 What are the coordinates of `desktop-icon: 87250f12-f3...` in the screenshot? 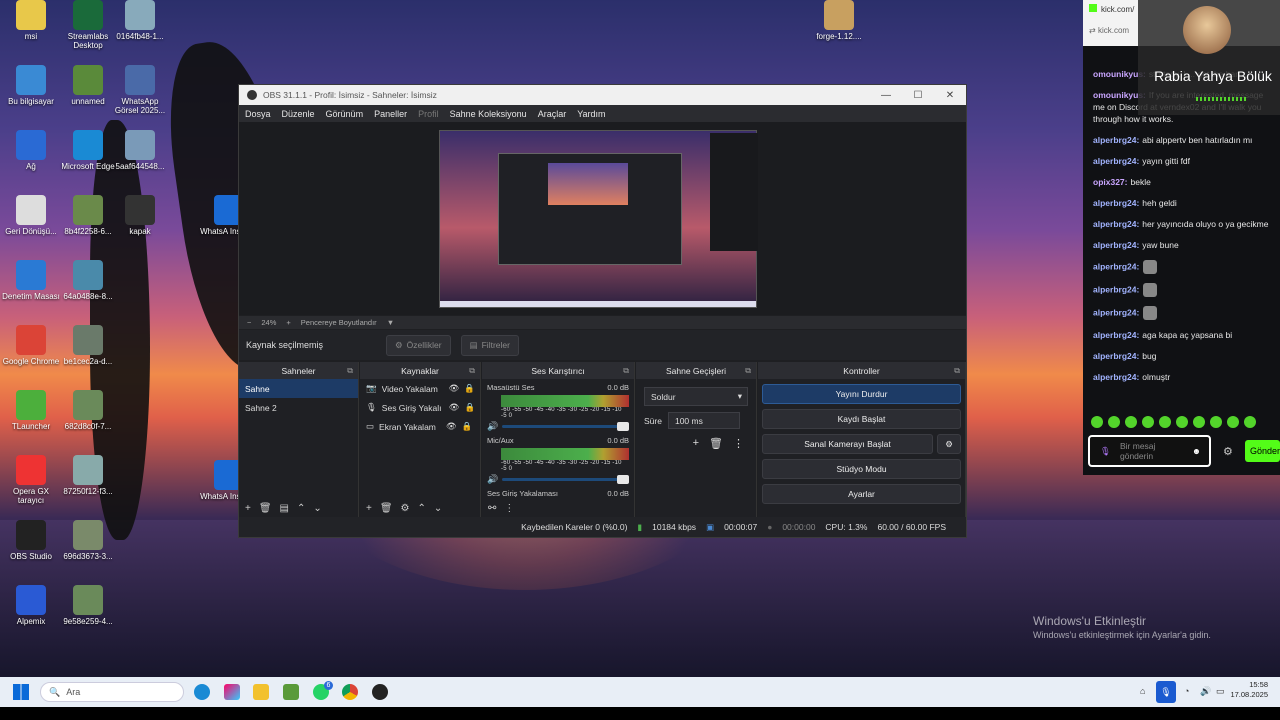 It's located at (88, 475).